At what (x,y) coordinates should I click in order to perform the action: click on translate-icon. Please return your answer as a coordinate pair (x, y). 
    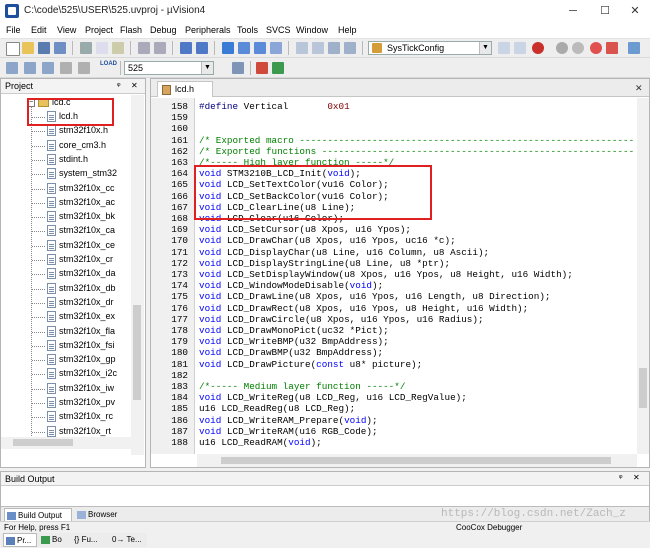
    Looking at the image, I should click on (12, 68).